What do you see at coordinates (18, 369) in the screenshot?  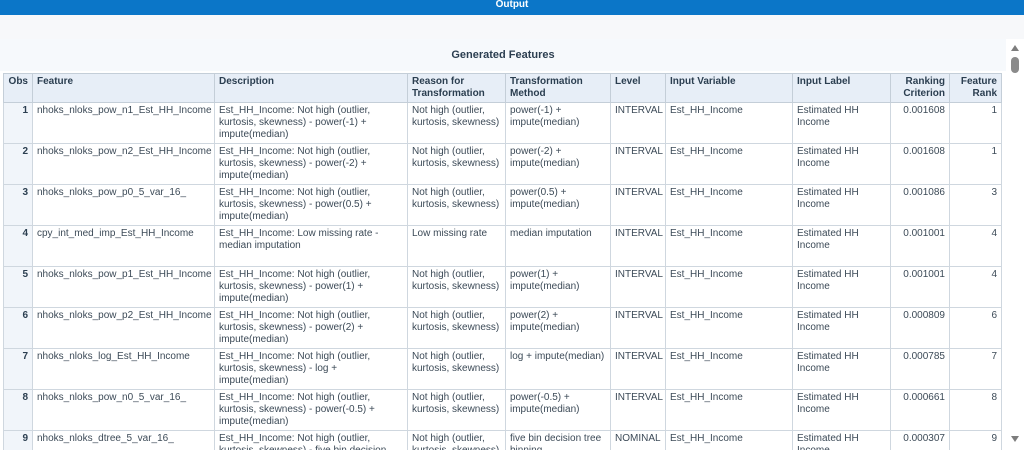 I see `cell-obs: 7` at bounding box center [18, 369].